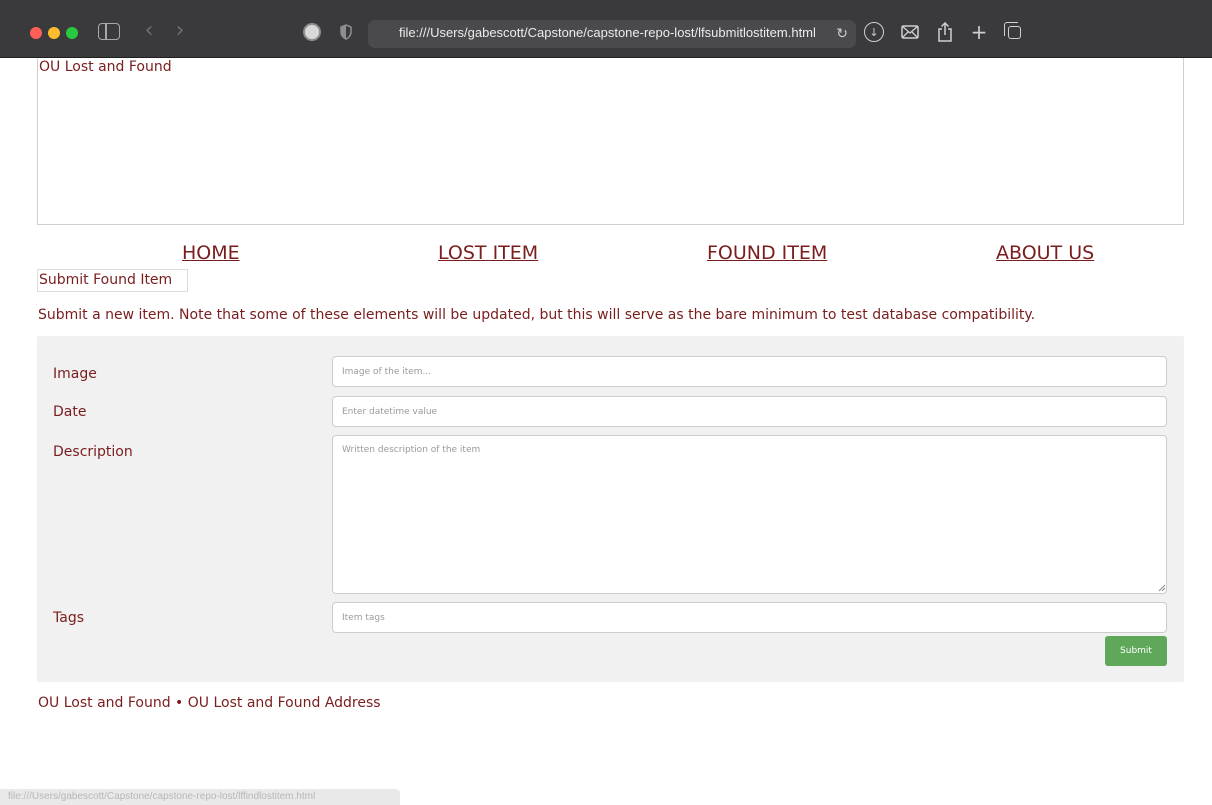 The image size is (1212, 805). What do you see at coordinates (75, 374) in the screenshot?
I see `image-label: Image` at bounding box center [75, 374].